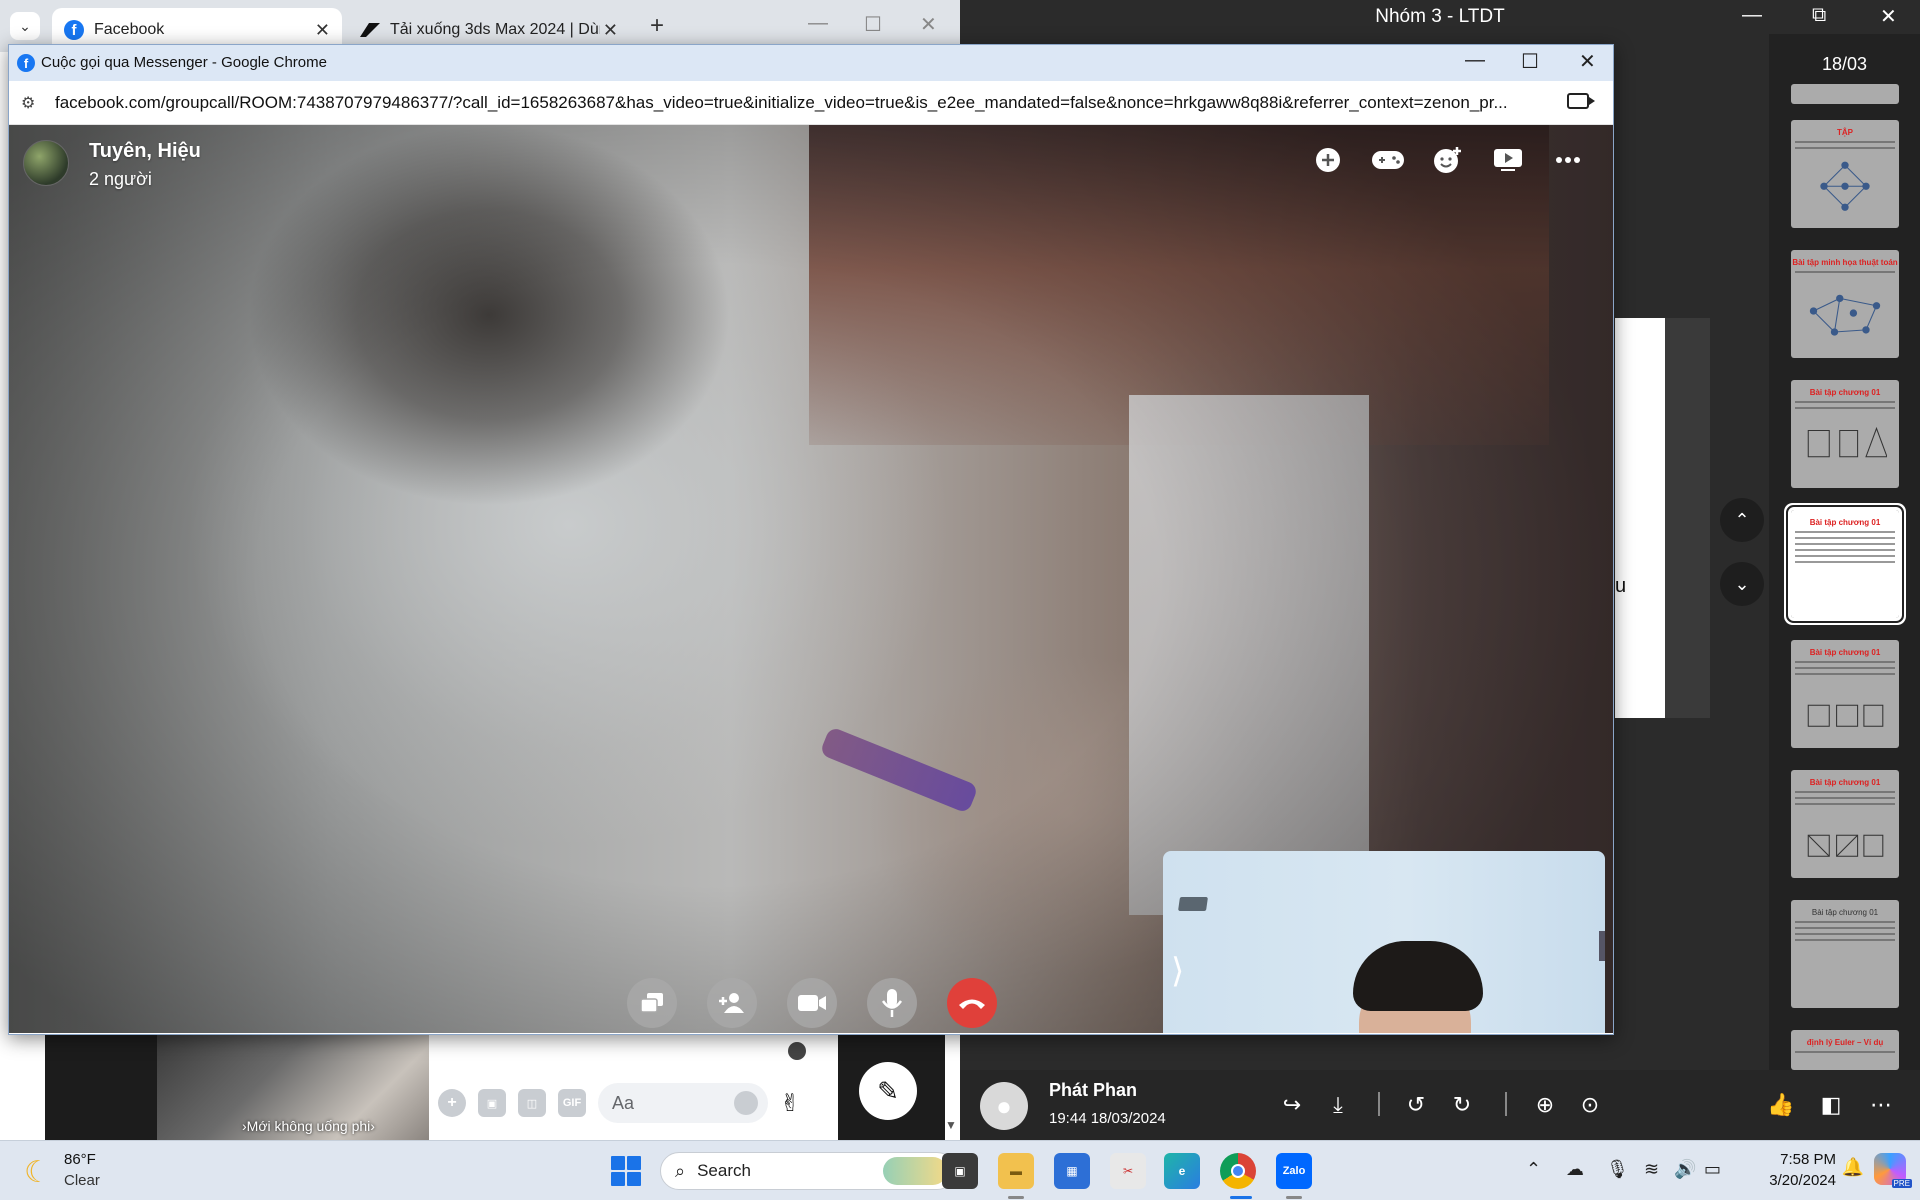  Describe the element at coordinates (732, 1003) in the screenshot. I see `add-people-button` at that location.